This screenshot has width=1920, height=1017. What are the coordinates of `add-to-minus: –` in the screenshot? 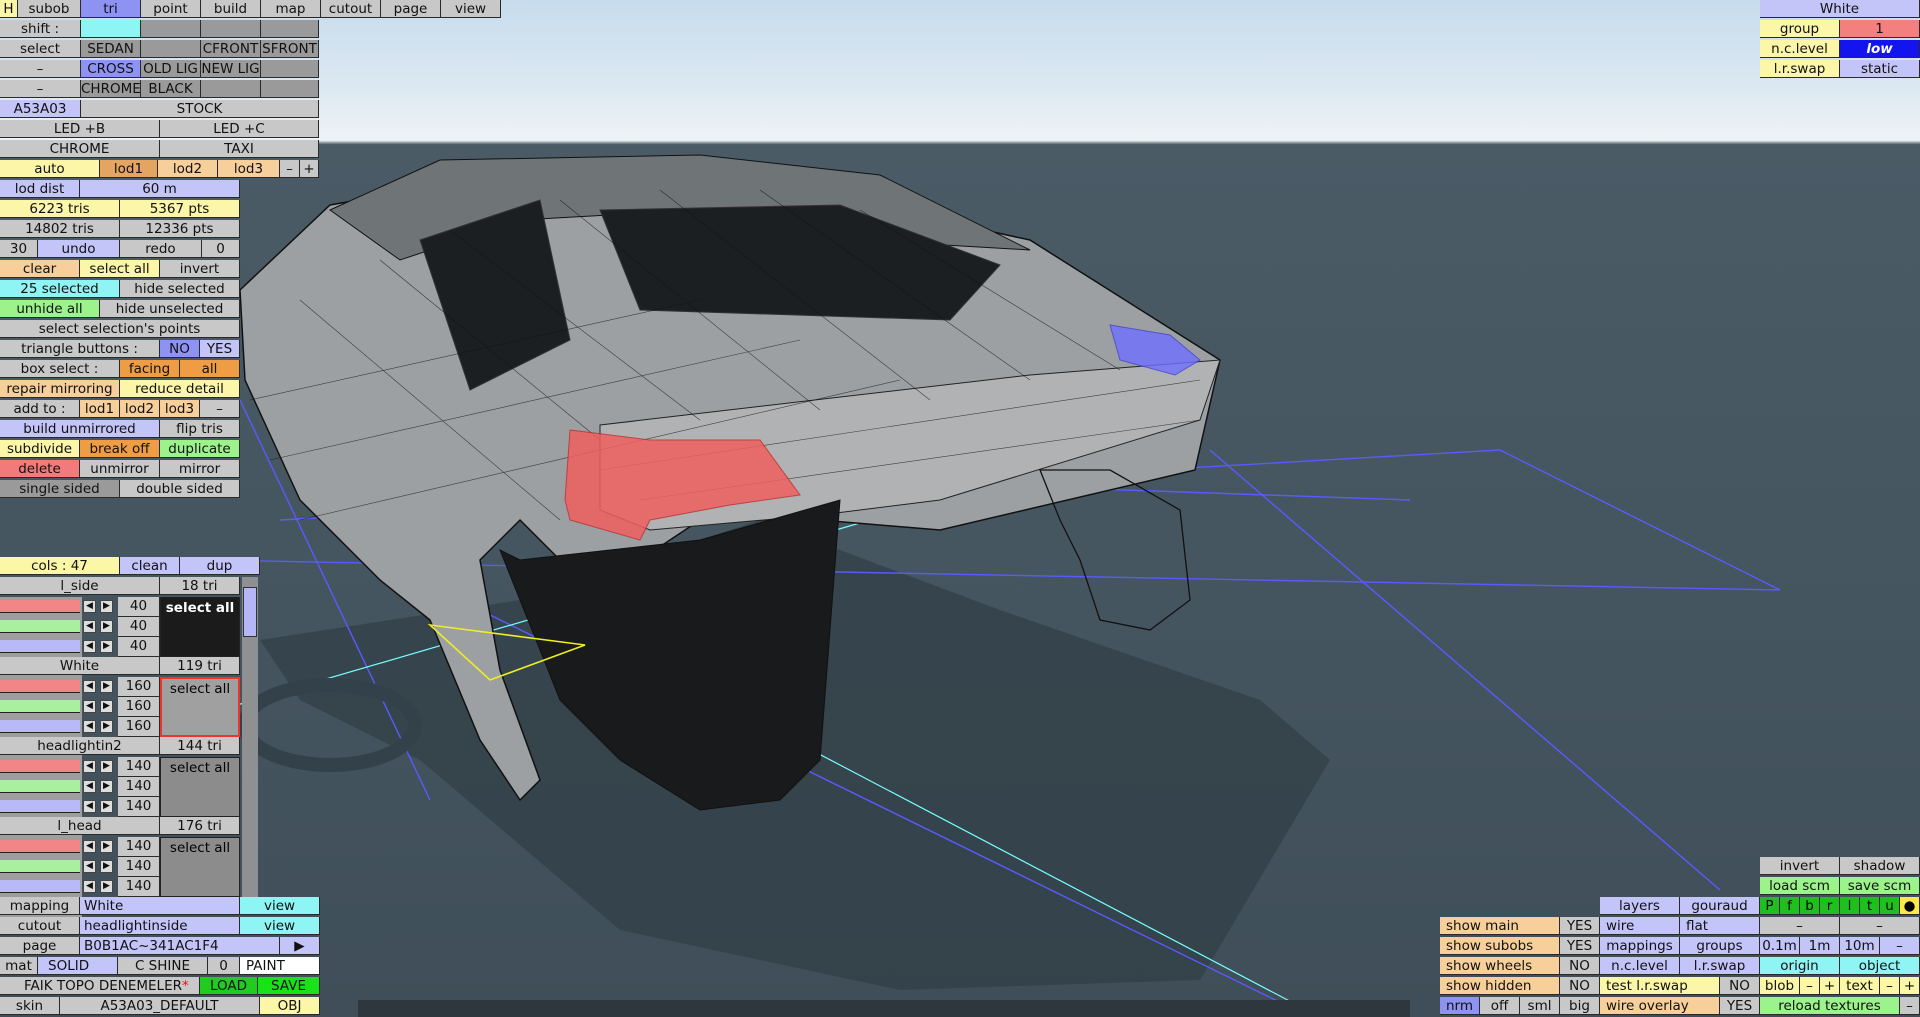 It's located at (220, 409).